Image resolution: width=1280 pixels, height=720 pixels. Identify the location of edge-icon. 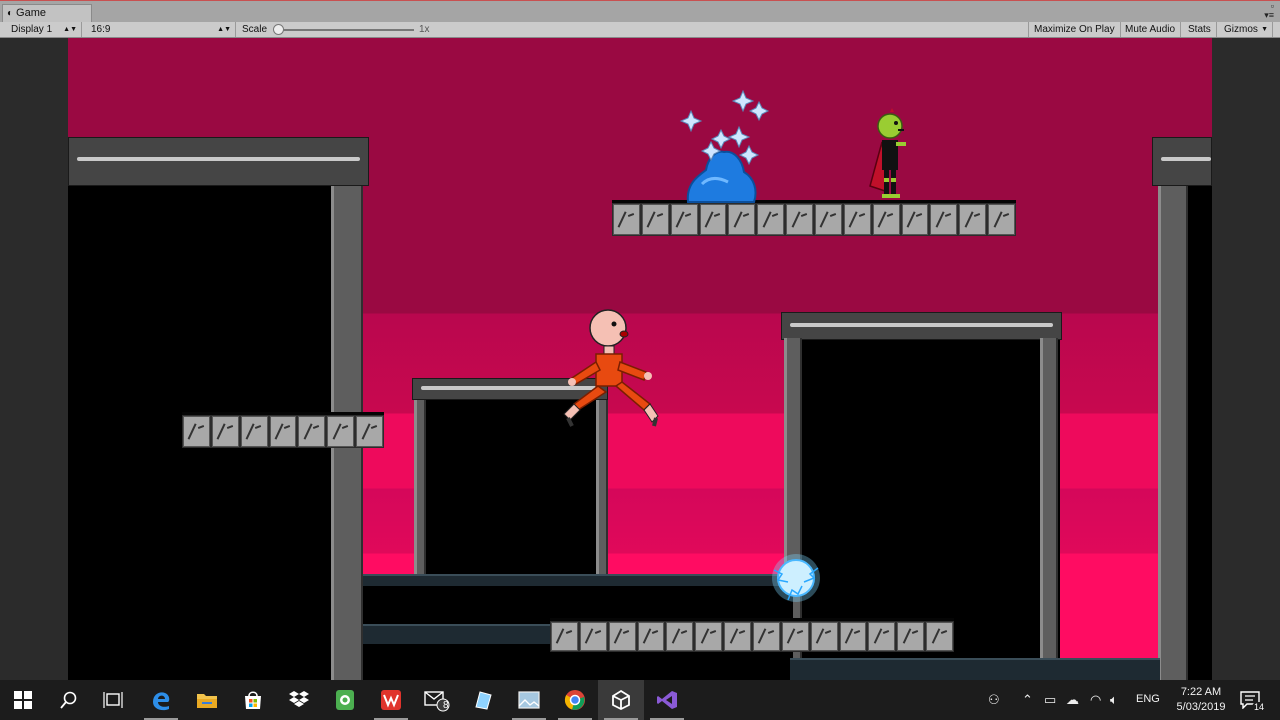
(161, 701).